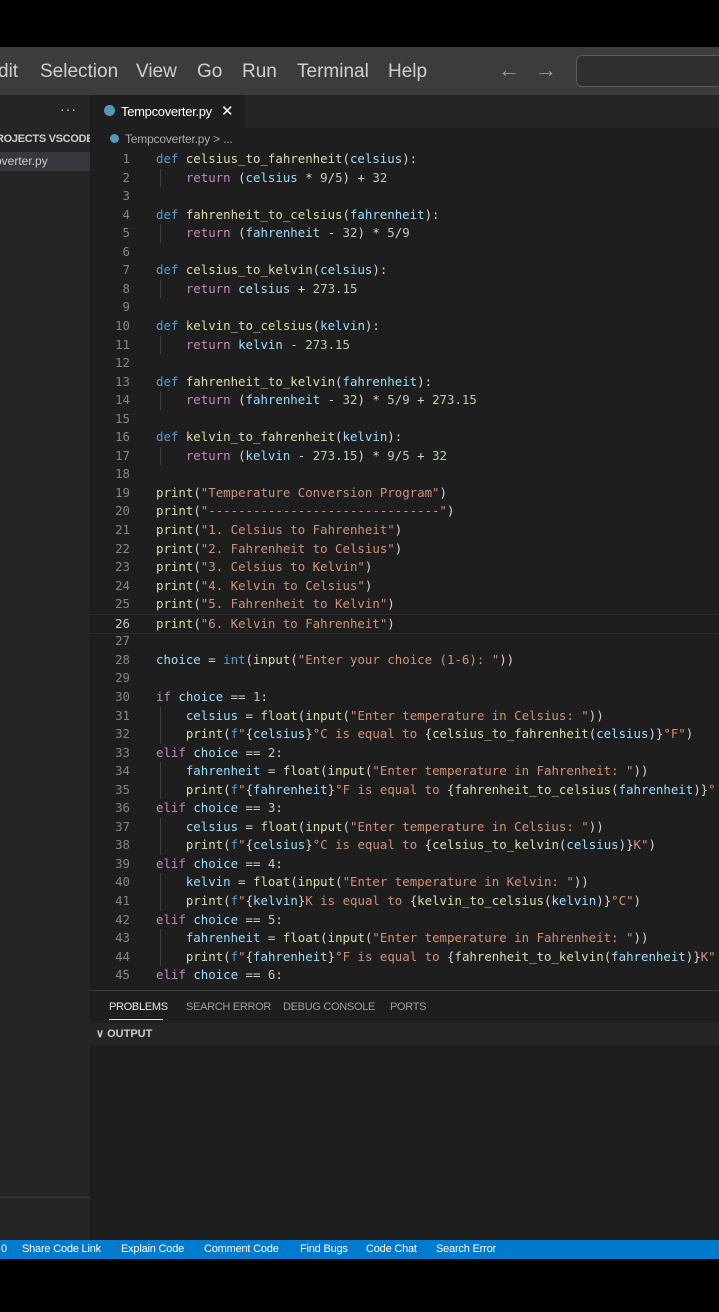 The width and height of the screenshot is (719, 1312). I want to click on code-line: 29, so click(404, 678).